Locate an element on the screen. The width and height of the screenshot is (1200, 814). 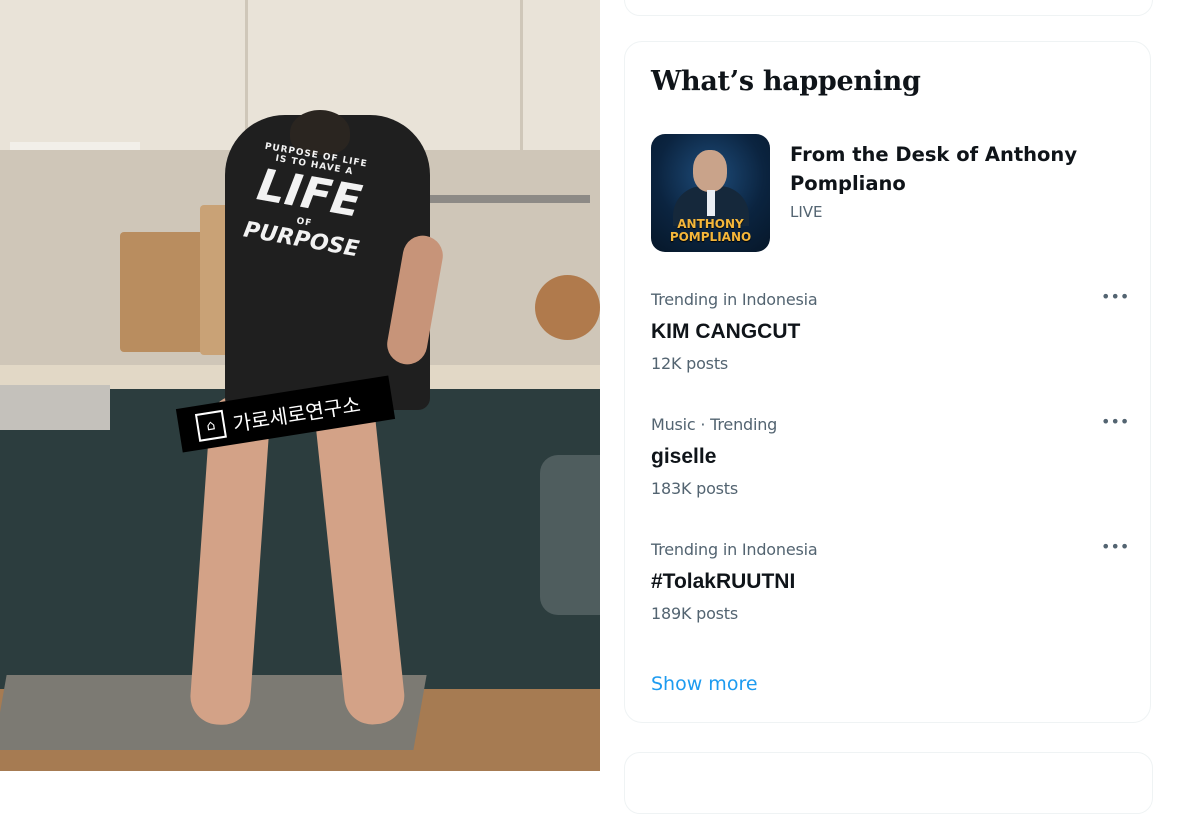
trend-context: Music · Trending is located at coordinates (714, 424).